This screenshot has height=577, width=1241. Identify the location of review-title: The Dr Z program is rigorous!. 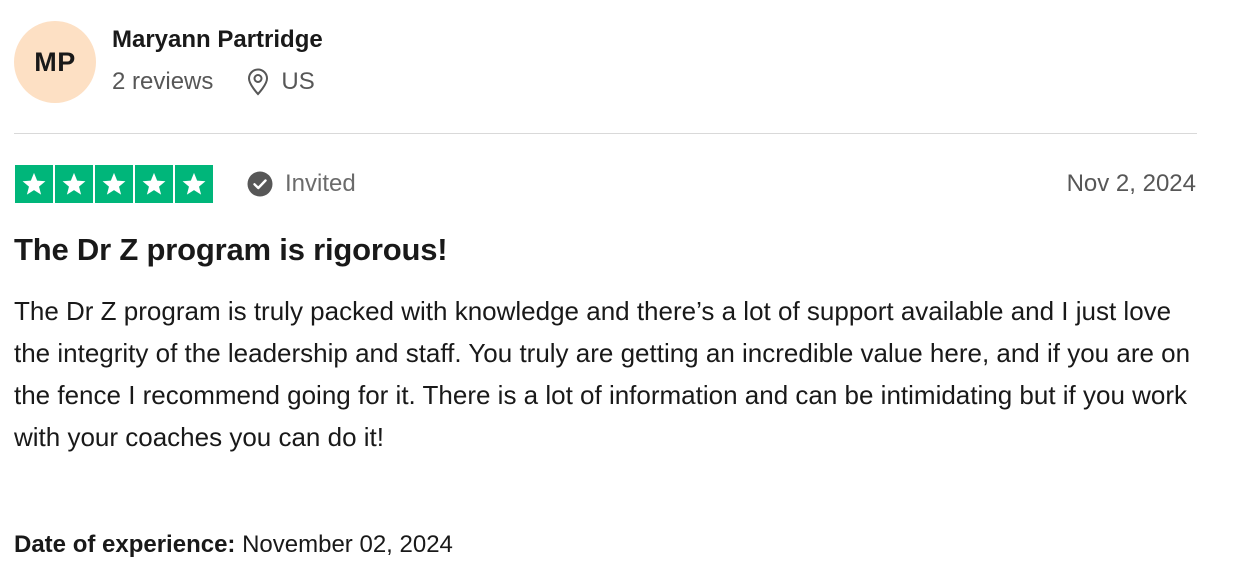
(231, 250).